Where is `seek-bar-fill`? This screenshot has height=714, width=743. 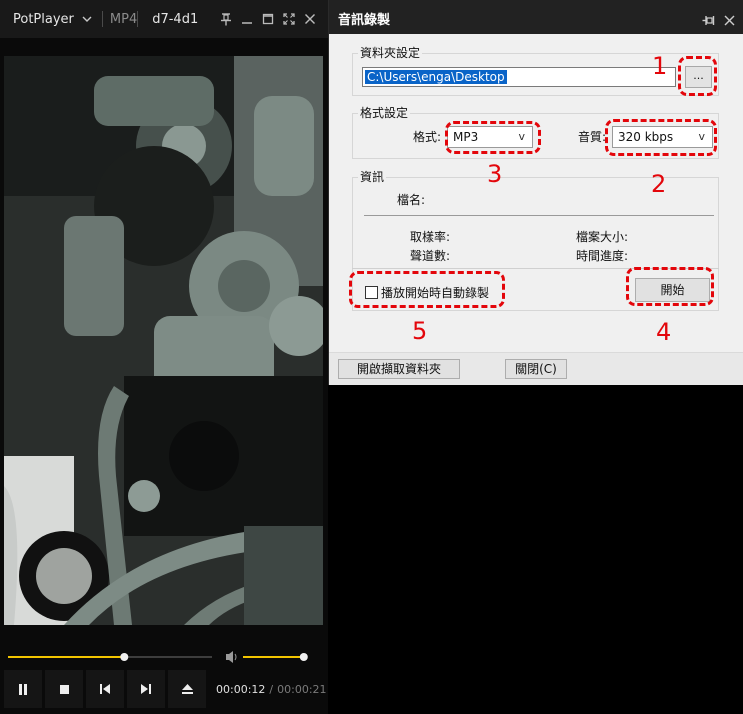
seek-bar-fill is located at coordinates (66, 657).